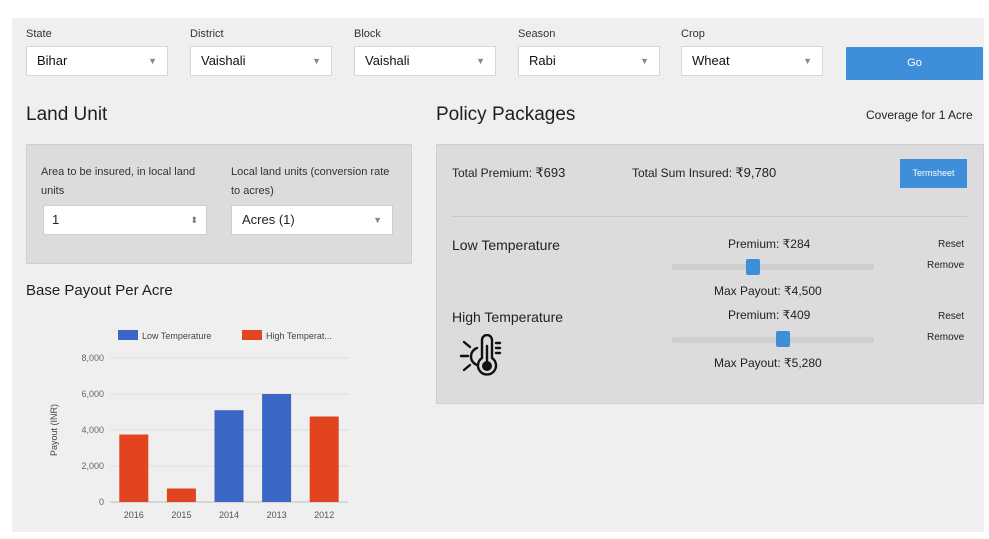 The image size is (989, 539). Describe the element at coordinates (92, 394) in the screenshot. I see `y-tick-label: 6,000` at that location.